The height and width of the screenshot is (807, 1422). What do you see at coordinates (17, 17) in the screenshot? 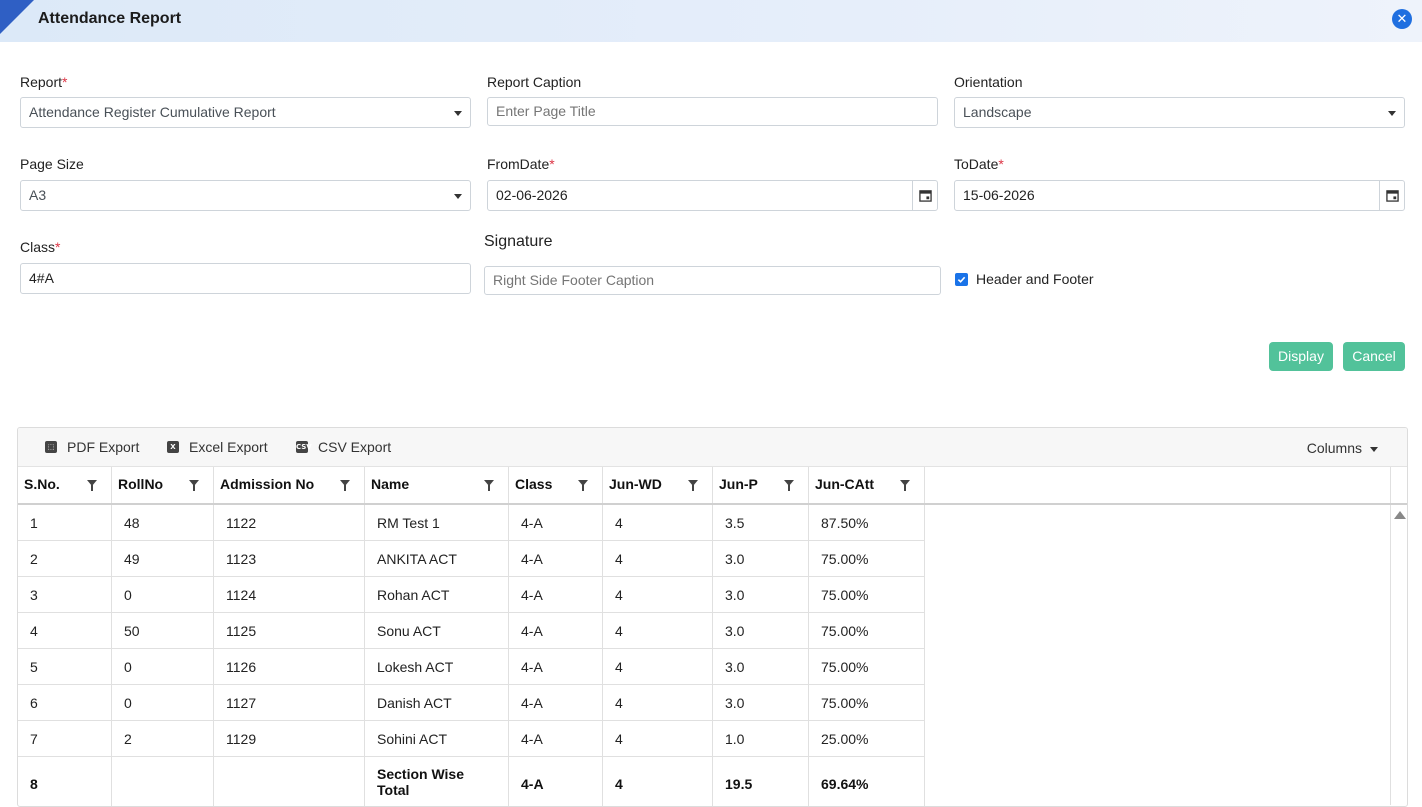
I see `corner-ribbon` at bounding box center [17, 17].